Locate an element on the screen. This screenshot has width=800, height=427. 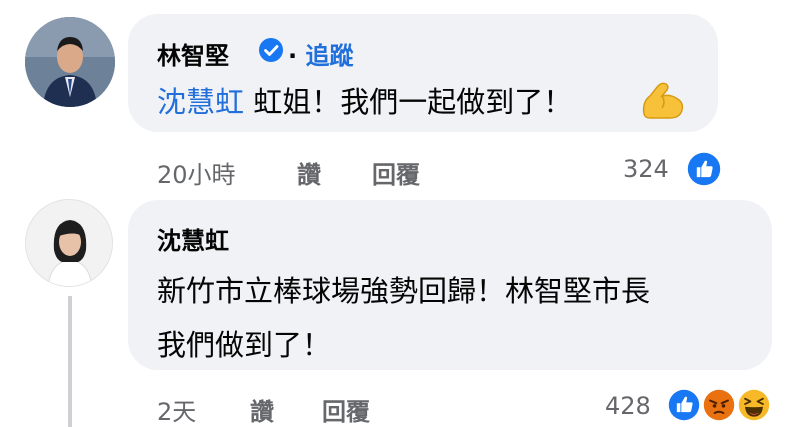
comment-author: 林智堅 is located at coordinates (193, 56).